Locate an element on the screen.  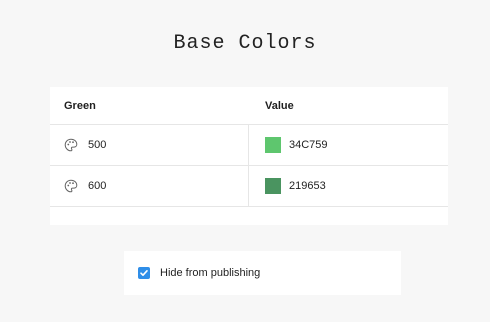
table-row: 600 219653 is located at coordinates (249, 186).